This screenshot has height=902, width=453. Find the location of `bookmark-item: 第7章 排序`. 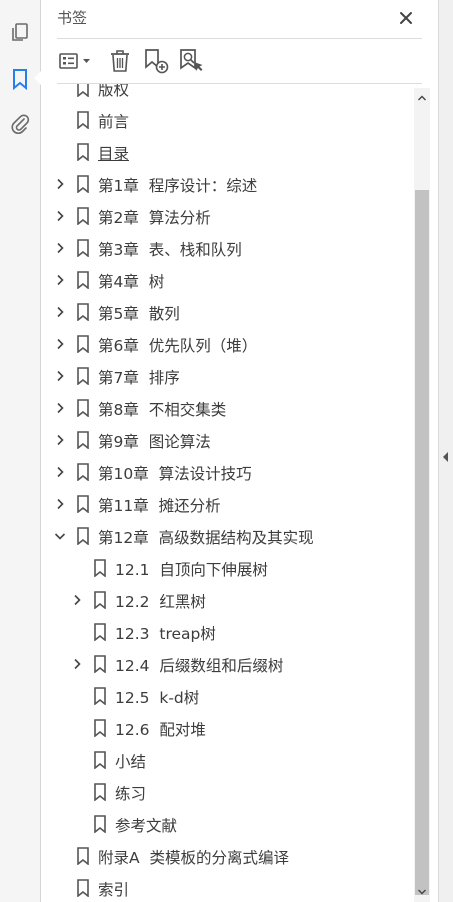

bookmark-item: 第7章 排序 is located at coordinates (227, 376).